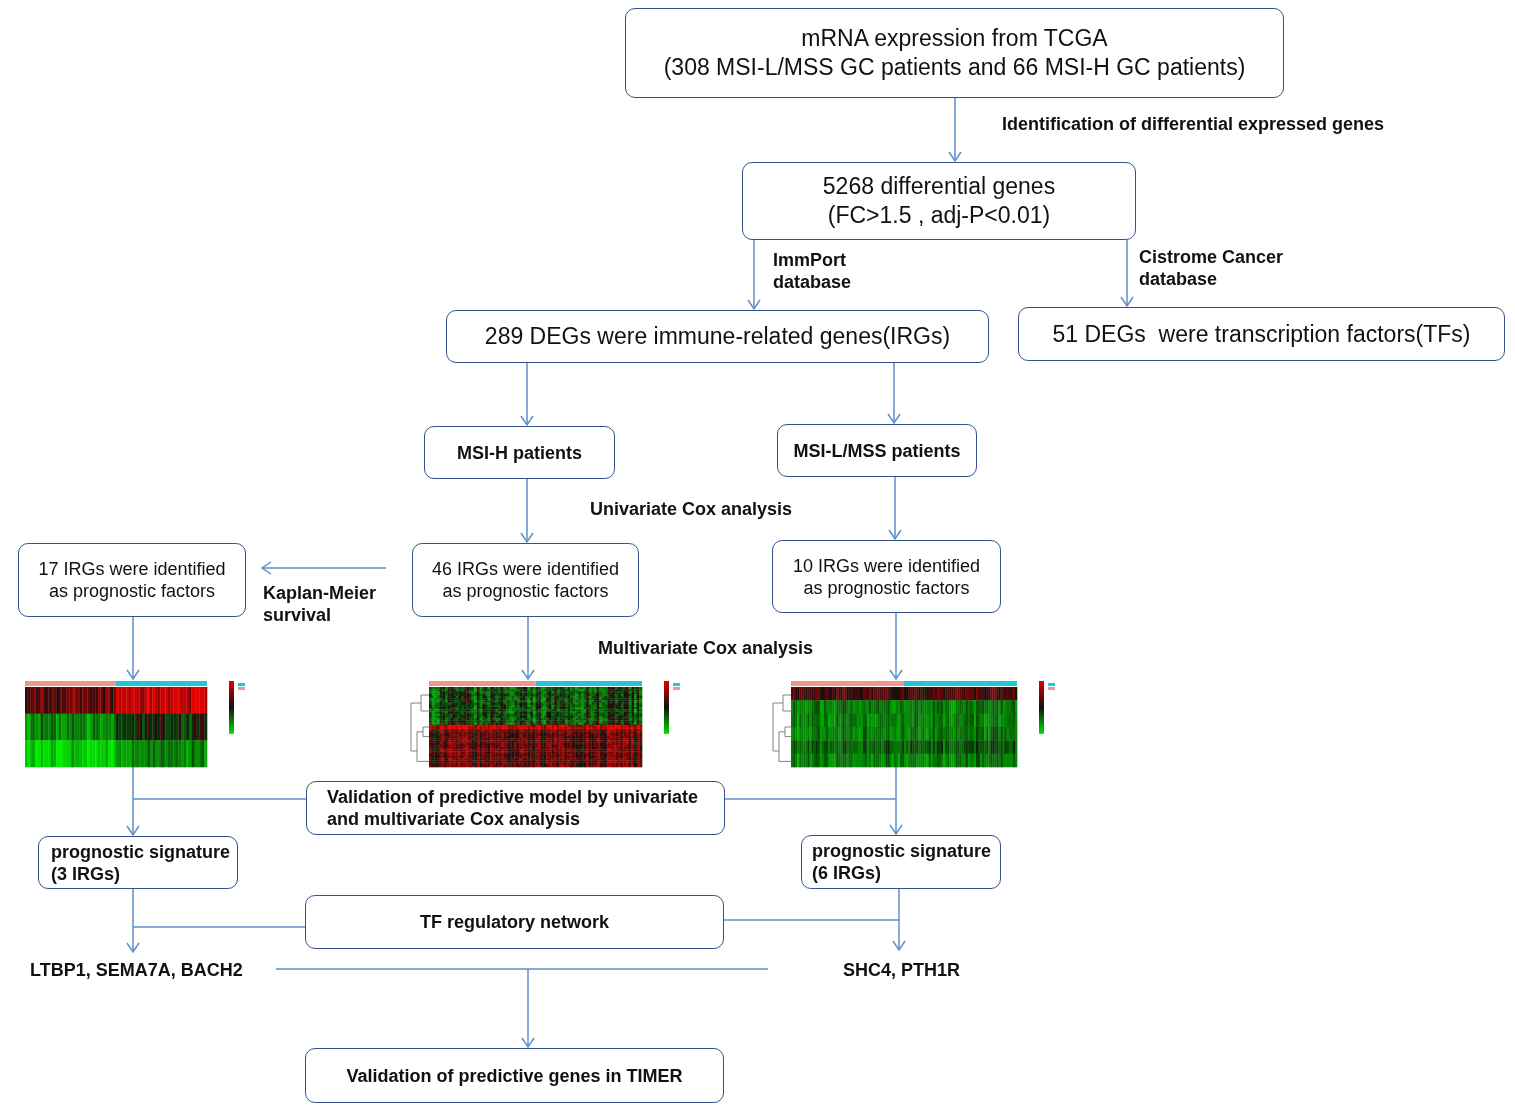 This screenshot has width=1515, height=1112. I want to click on flow-box: MSI-L/MSS patients, so click(877, 450).